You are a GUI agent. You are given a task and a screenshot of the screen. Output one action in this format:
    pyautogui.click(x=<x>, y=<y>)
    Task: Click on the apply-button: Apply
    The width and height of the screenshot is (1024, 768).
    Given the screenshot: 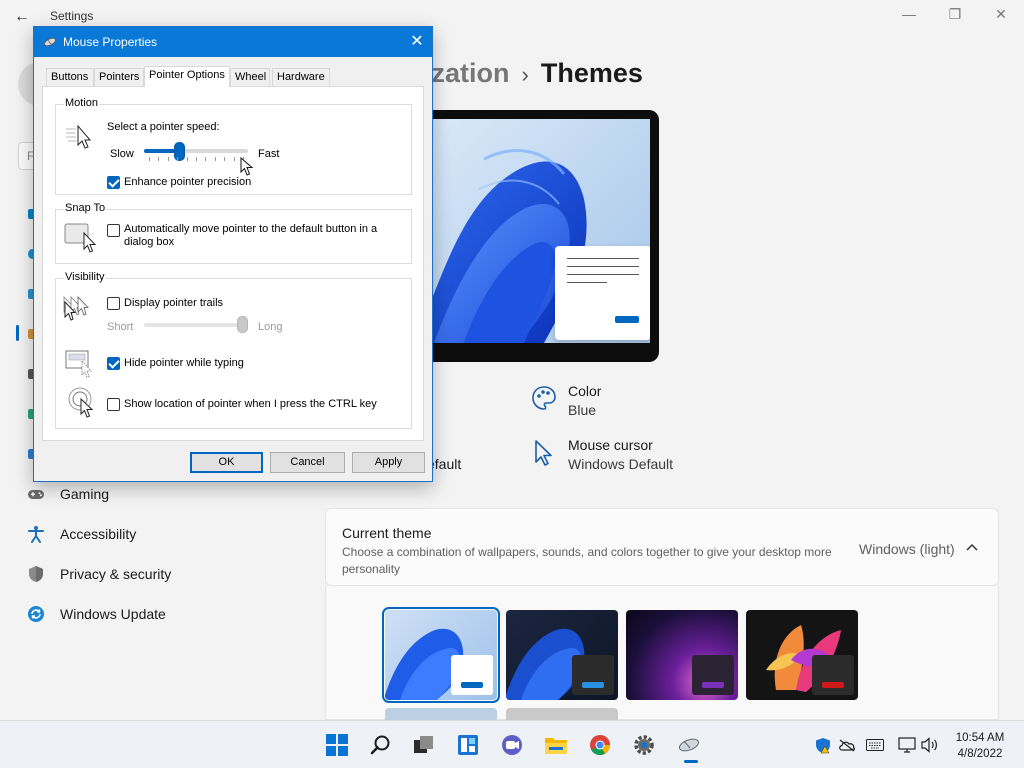 What is the action you would take?
    pyautogui.click(x=388, y=462)
    